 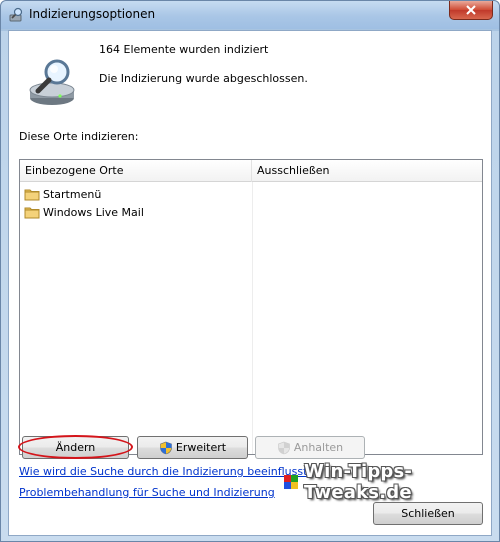 What do you see at coordinates (92, 14) in the screenshot?
I see `window-title: Indizierungsoptionen` at bounding box center [92, 14].